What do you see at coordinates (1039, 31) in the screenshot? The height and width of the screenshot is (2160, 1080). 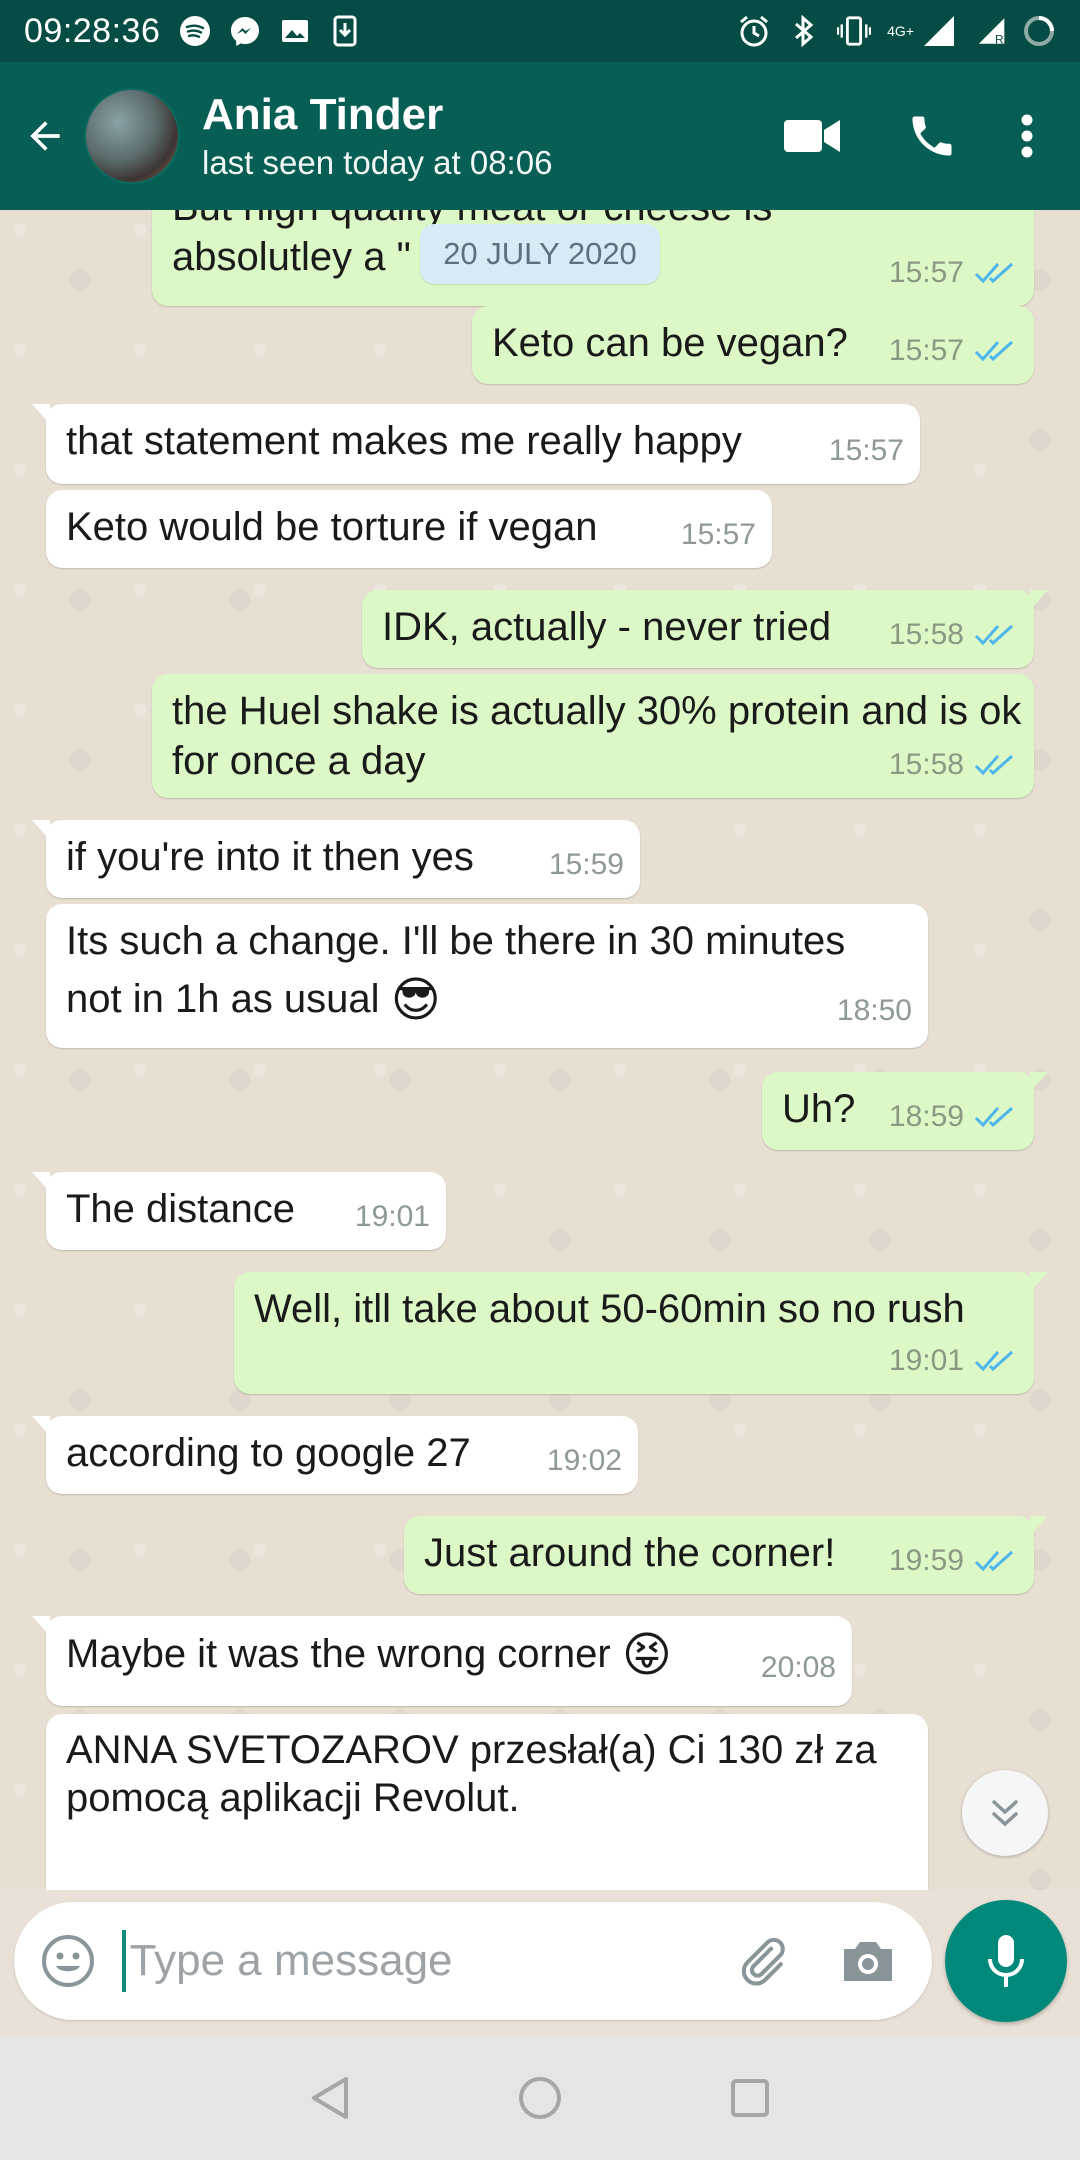 I see `battery-icon` at bounding box center [1039, 31].